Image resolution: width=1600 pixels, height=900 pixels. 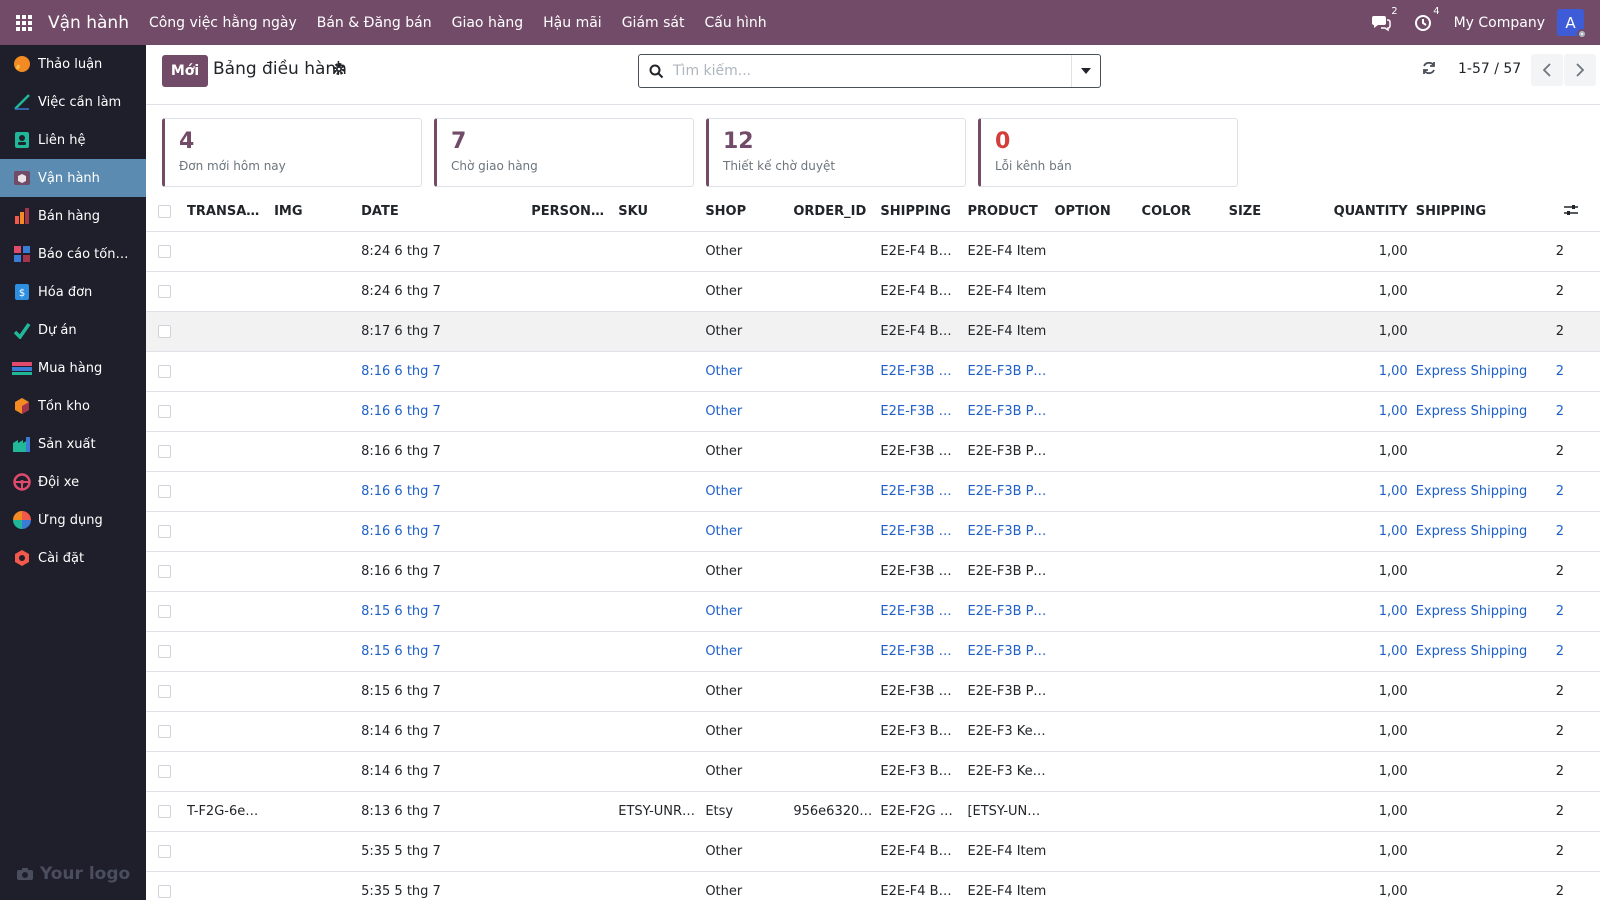 What do you see at coordinates (339, 71) in the screenshot?
I see `actions-gear-button` at bounding box center [339, 71].